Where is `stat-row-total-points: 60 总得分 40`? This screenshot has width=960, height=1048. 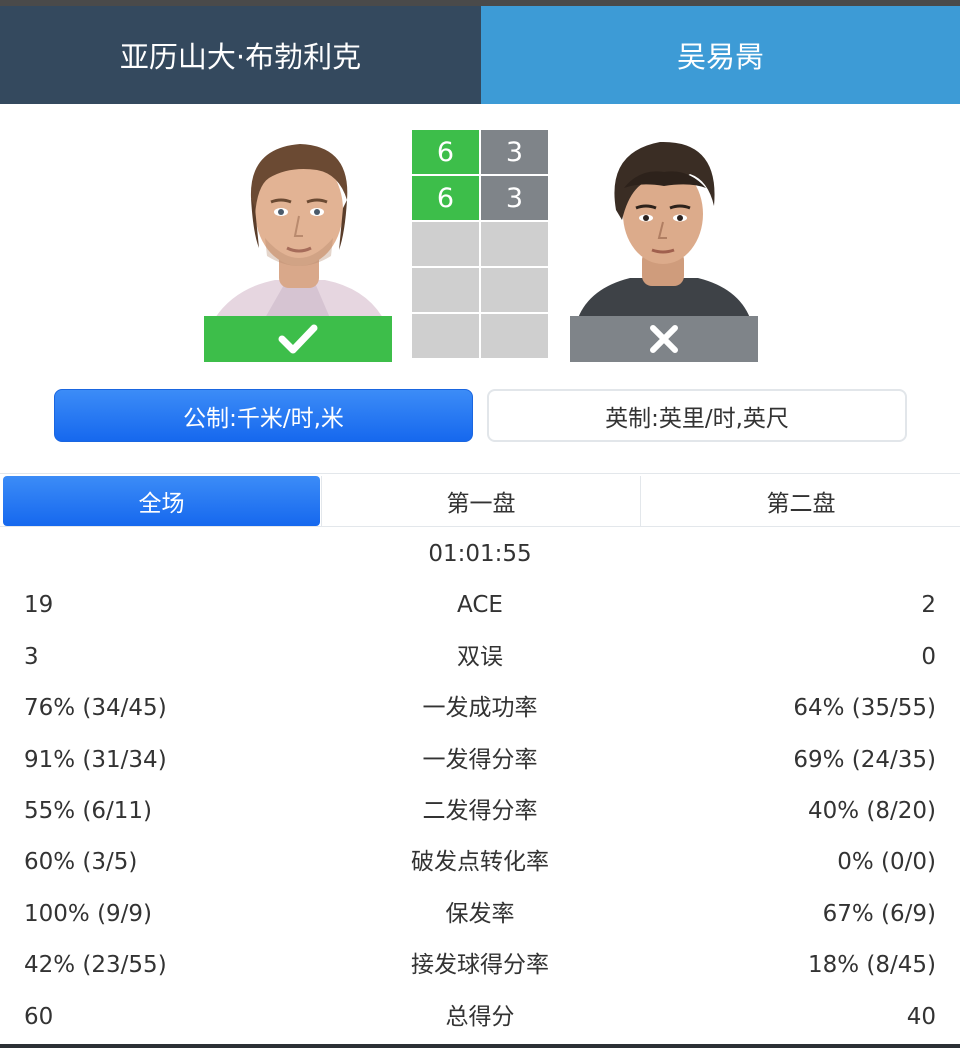 stat-row-total-points: 60 总得分 40 is located at coordinates (480, 1017).